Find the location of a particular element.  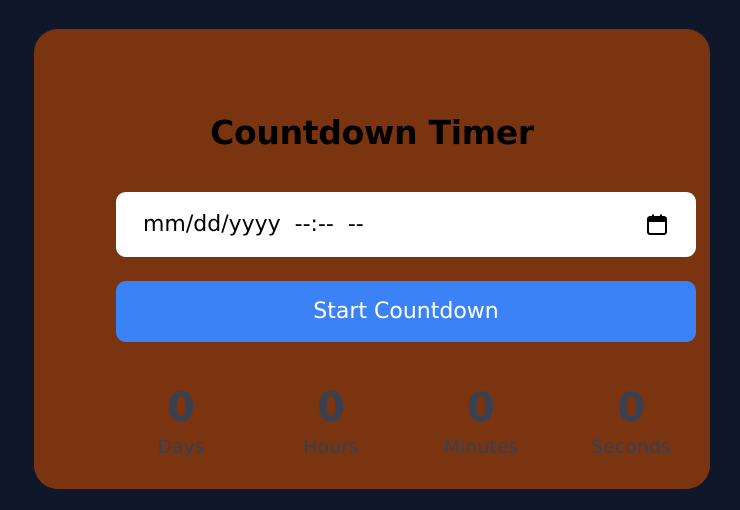

minutes-label: Minutes is located at coordinates (481, 447).